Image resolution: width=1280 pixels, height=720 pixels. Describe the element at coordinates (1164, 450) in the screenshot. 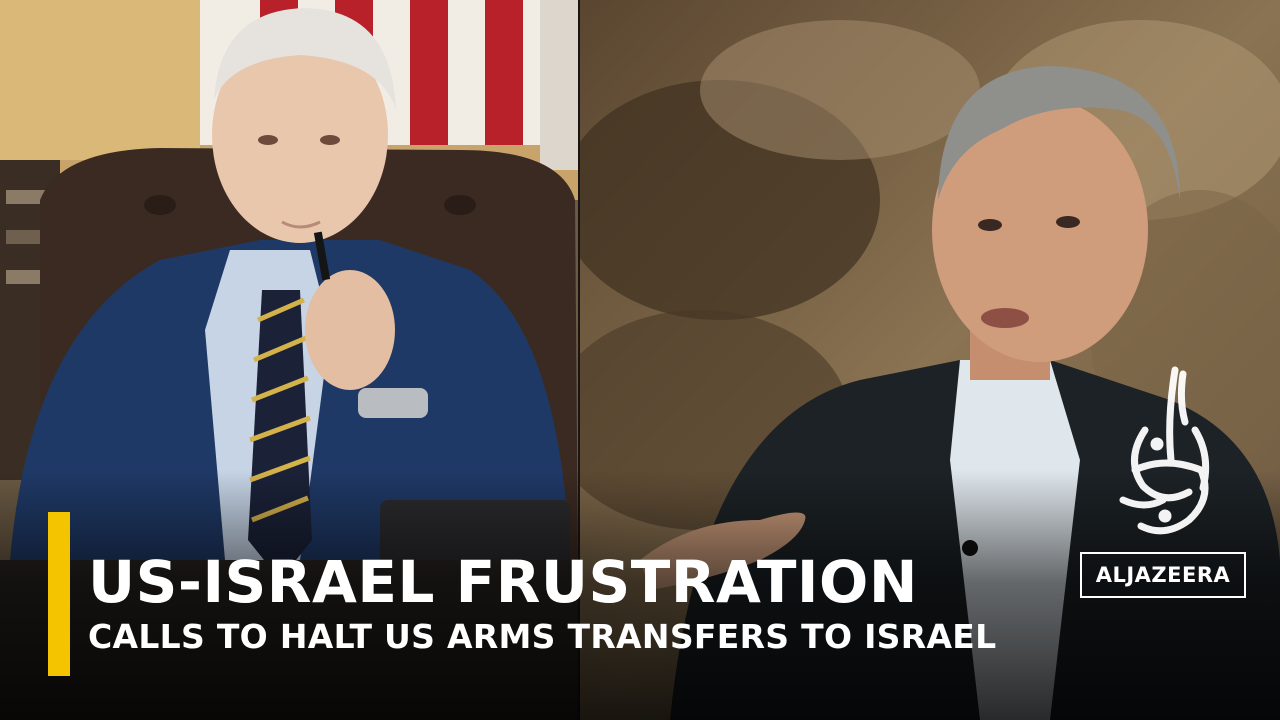

I see `al-jazeera-calligraphy-logo-icon` at that location.